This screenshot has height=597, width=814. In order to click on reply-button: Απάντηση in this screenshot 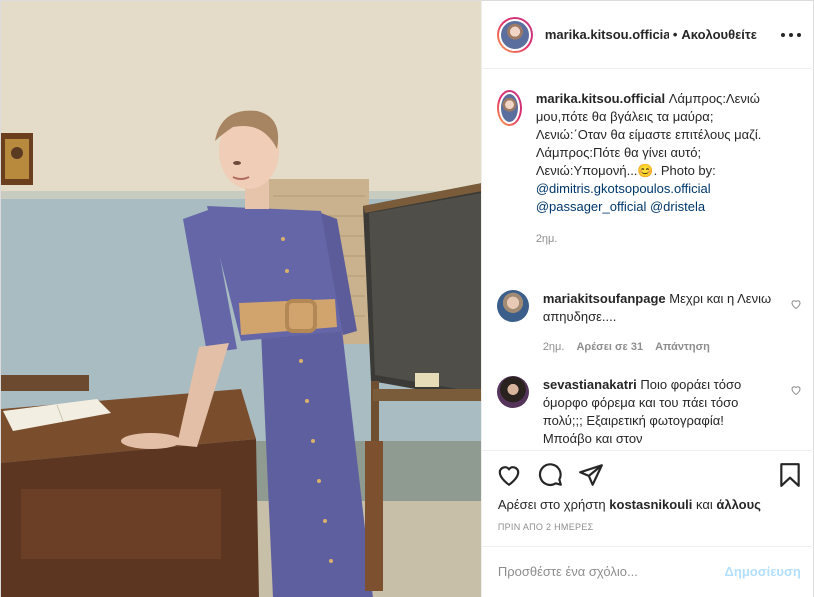, I will do `click(682, 347)`.